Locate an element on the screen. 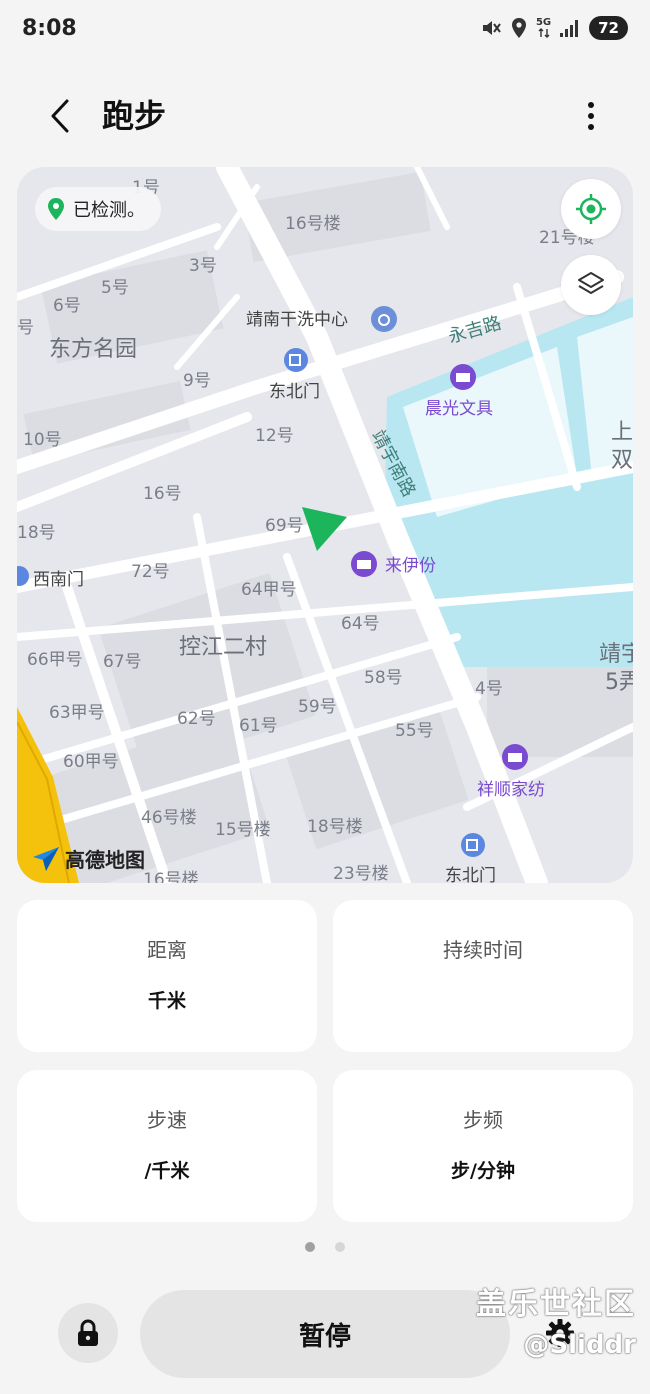 This screenshot has width=650, height=1394. map-label: 55号 is located at coordinates (414, 731).